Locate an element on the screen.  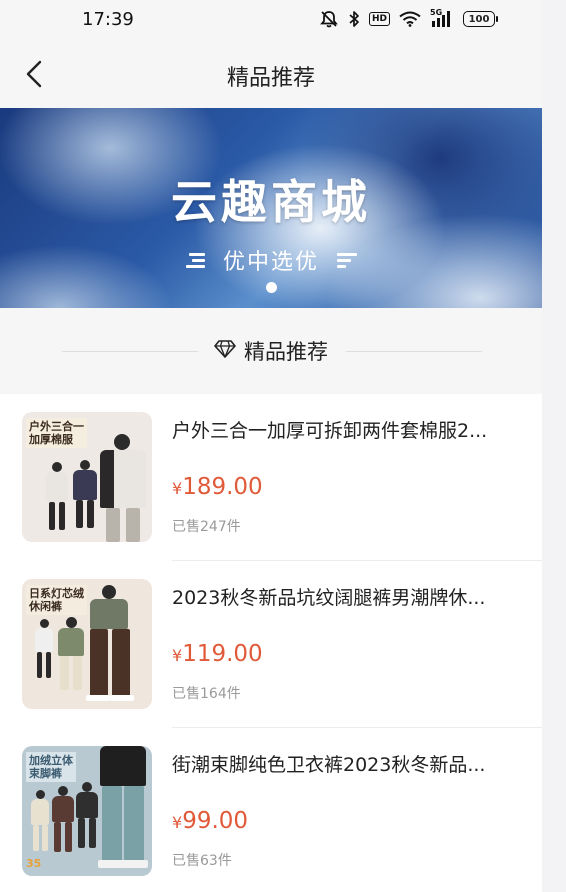
product-sold-count: 已售63件 is located at coordinates (202, 861).